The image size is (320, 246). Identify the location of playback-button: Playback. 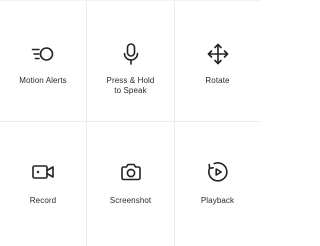
(217, 184).